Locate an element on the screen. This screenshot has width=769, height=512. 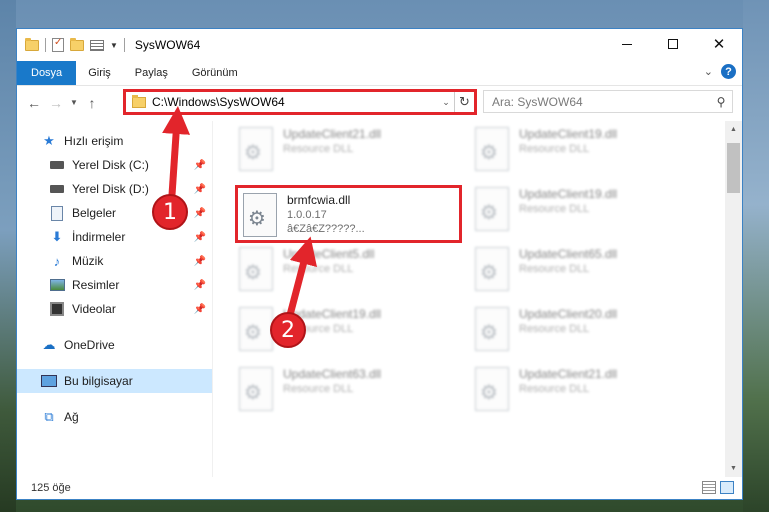
annotation-arrows is located at coordinates (240, 211).